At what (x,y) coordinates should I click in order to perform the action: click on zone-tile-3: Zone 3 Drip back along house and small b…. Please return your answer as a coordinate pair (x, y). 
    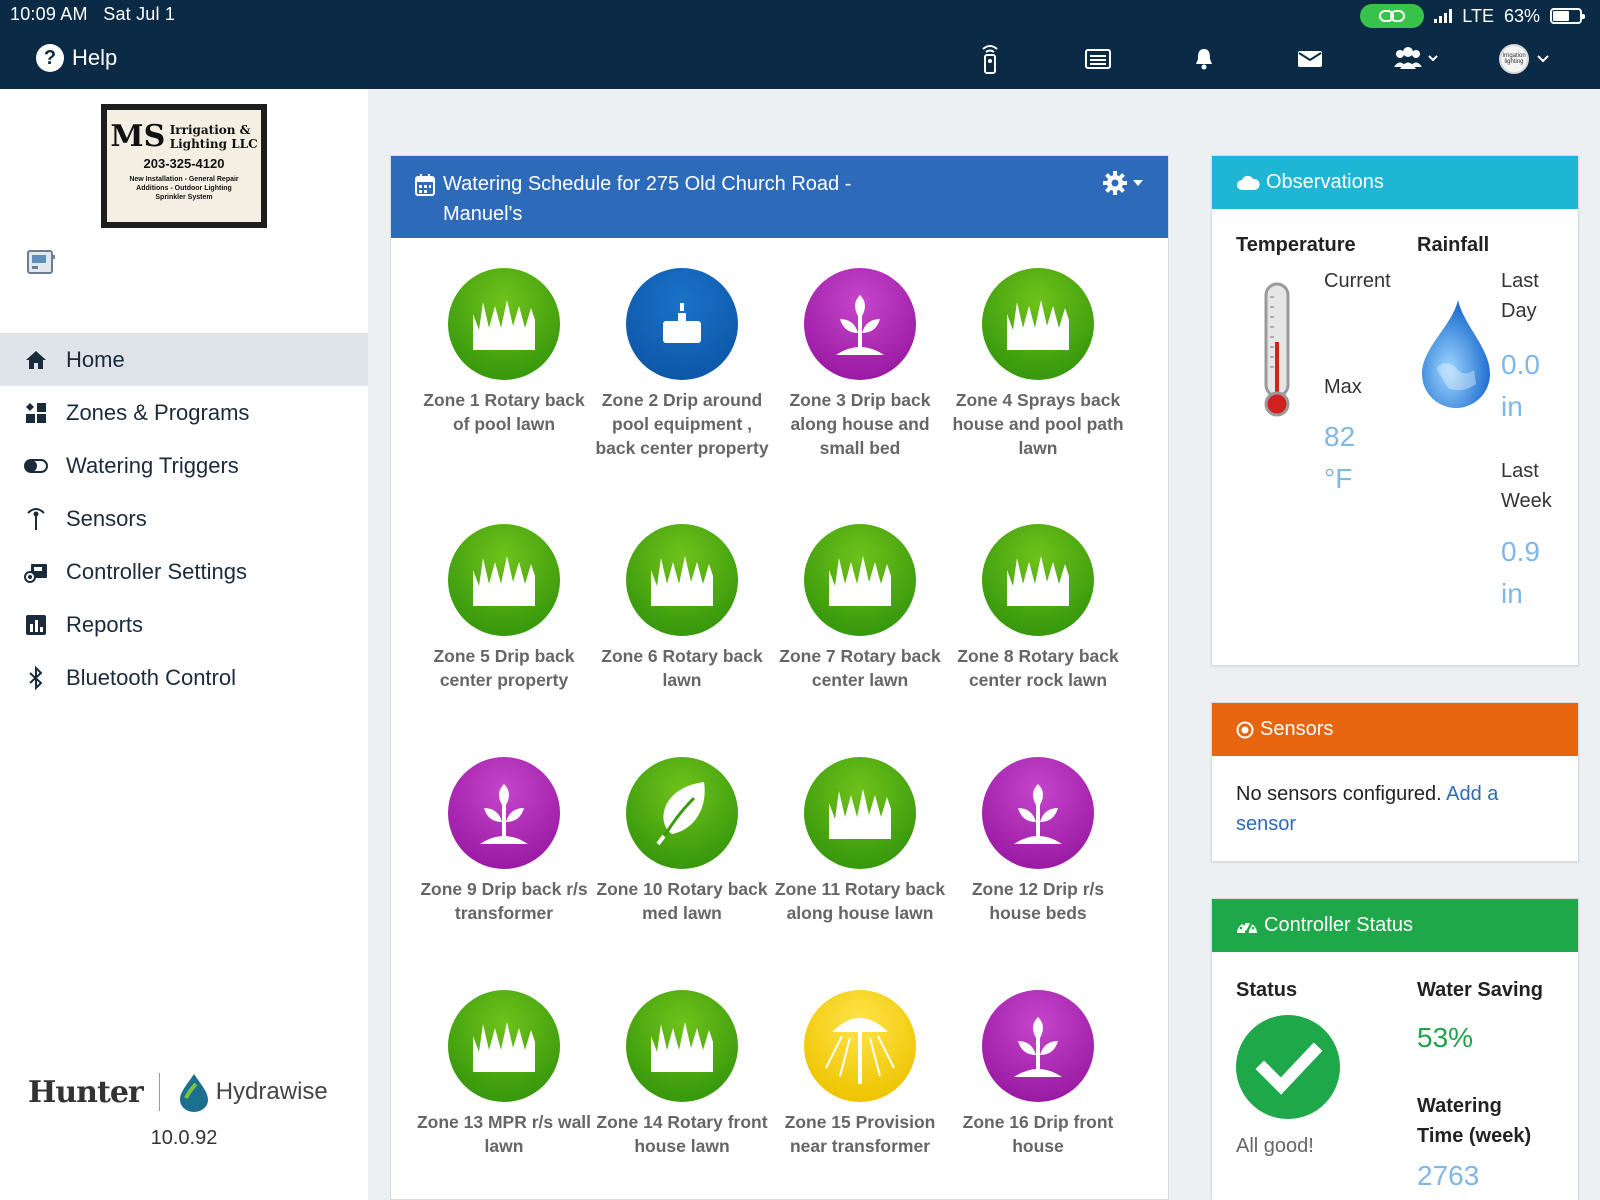
    Looking at the image, I should click on (860, 364).